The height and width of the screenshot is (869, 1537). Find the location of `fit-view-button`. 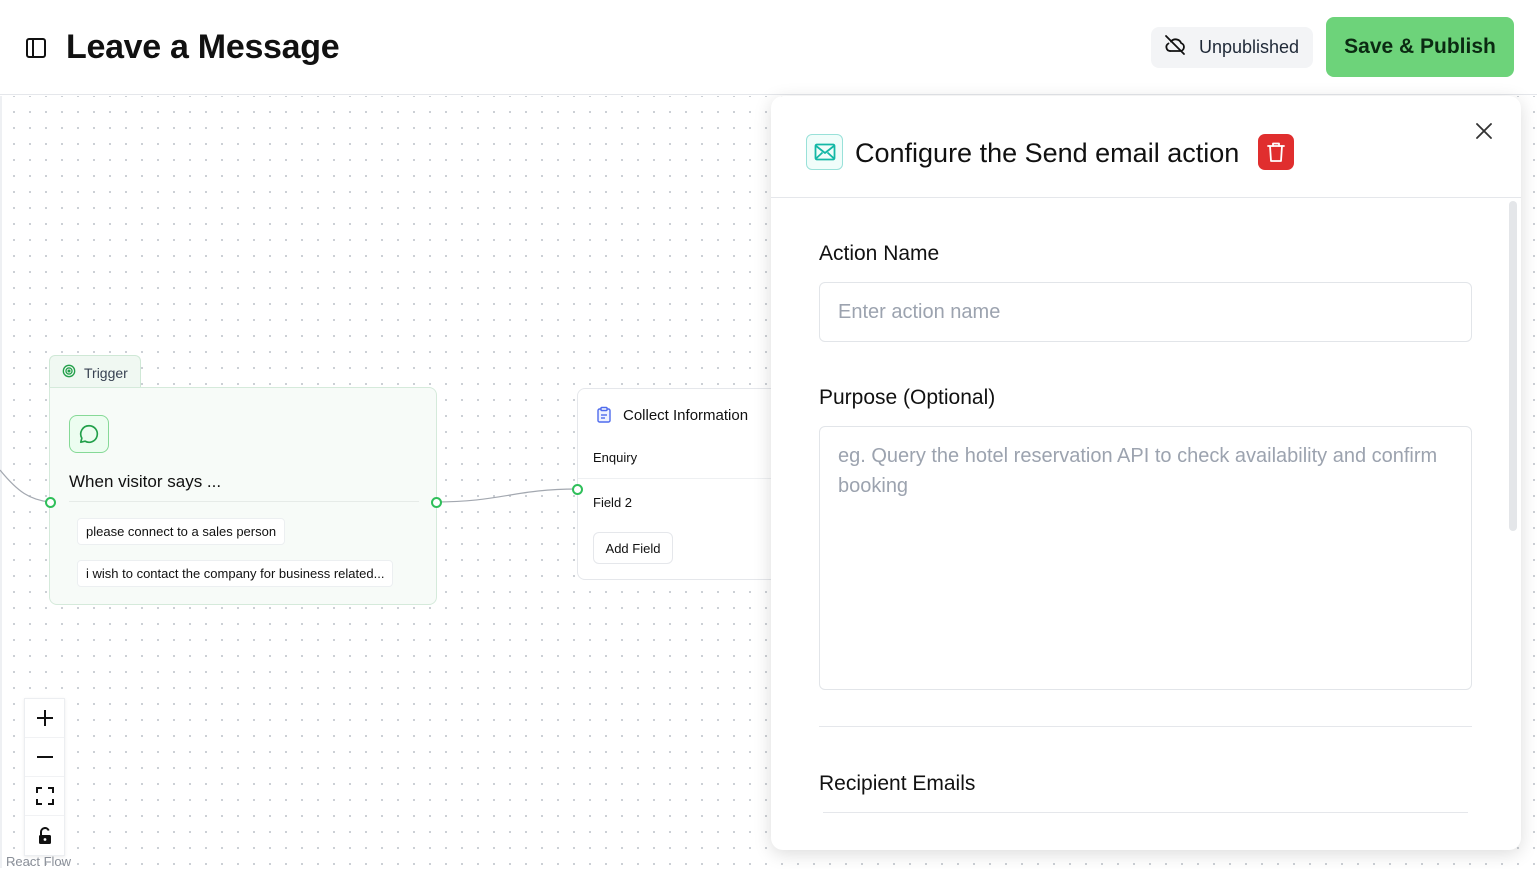

fit-view-button is located at coordinates (44, 796).